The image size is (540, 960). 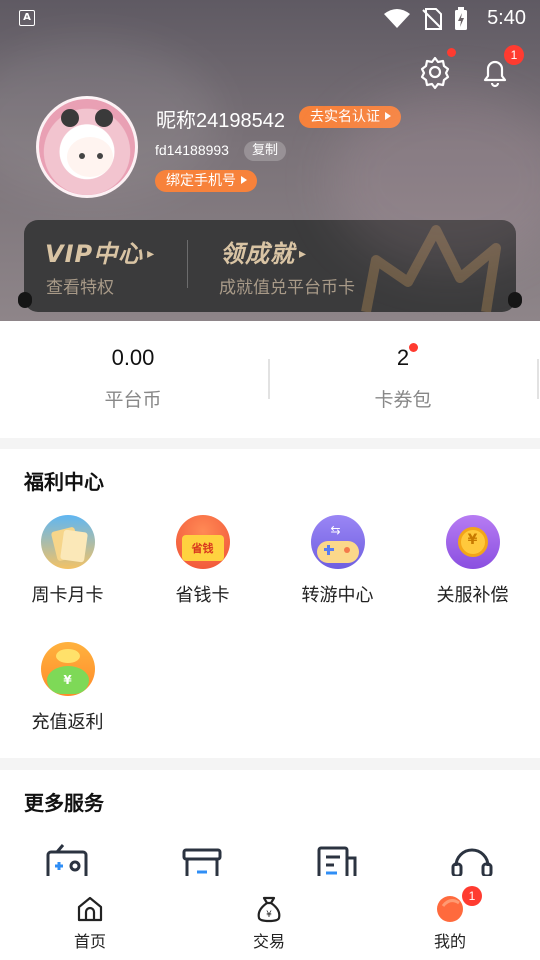 What do you see at coordinates (90, 923) in the screenshot?
I see `tab-home: 首页` at bounding box center [90, 923].